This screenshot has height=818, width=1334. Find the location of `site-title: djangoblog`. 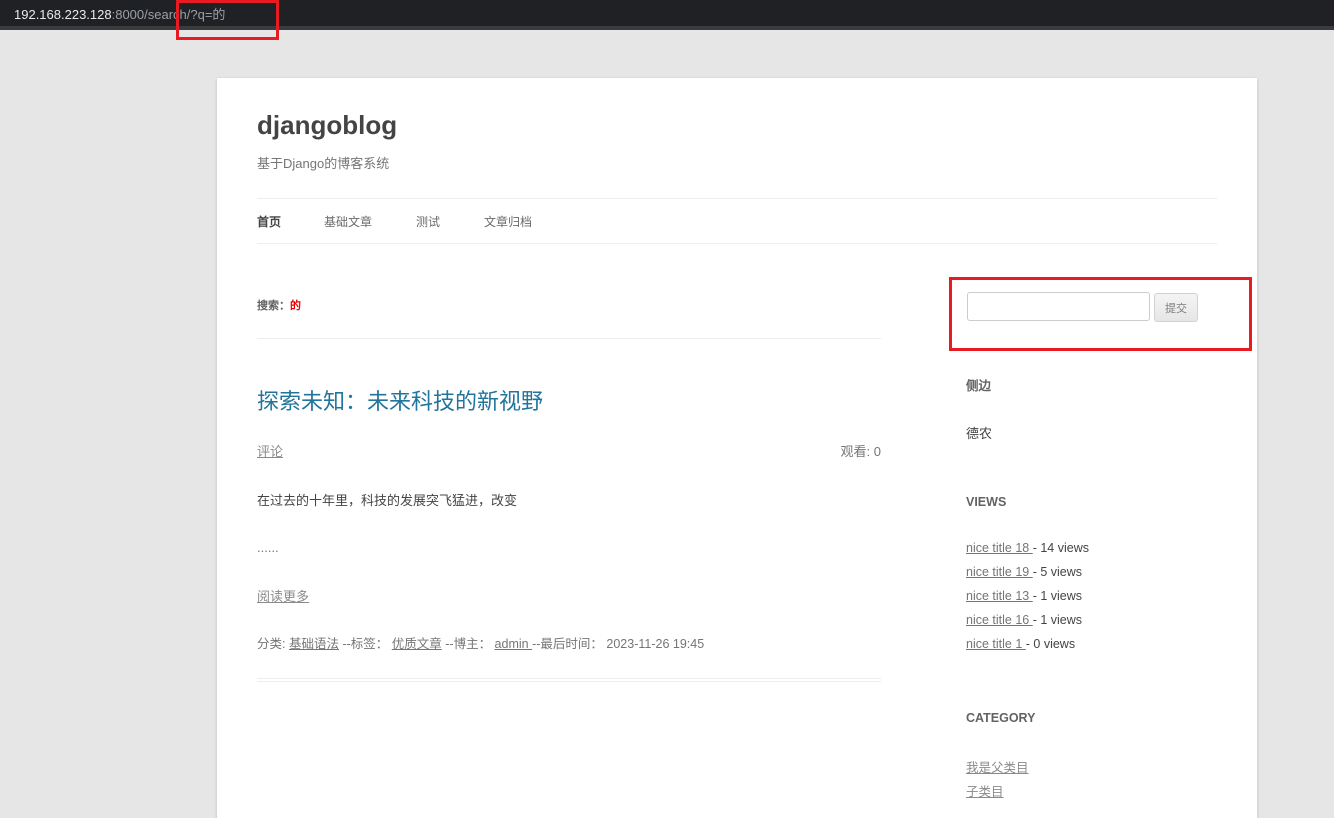

site-title: djangoblog is located at coordinates (327, 125).